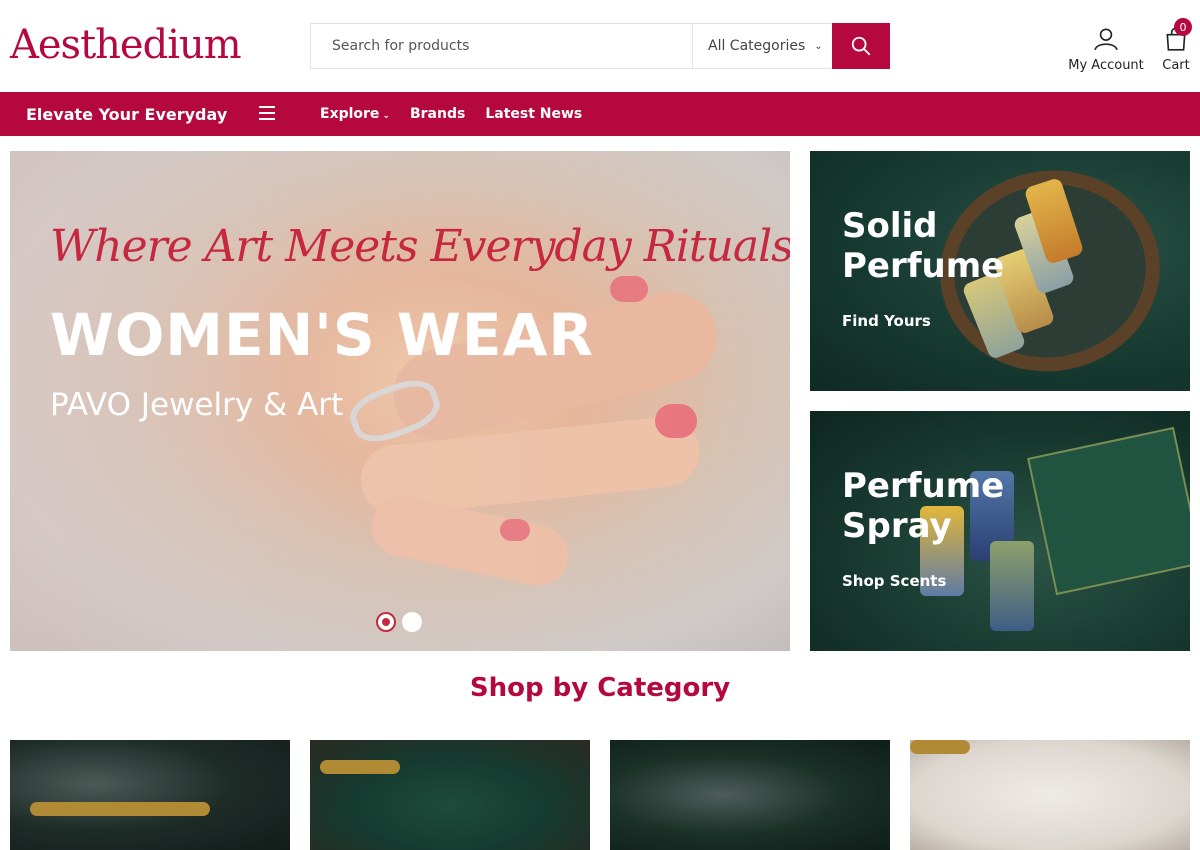  I want to click on nav-links: Explore ⌄ Brands Latest News, so click(451, 114).